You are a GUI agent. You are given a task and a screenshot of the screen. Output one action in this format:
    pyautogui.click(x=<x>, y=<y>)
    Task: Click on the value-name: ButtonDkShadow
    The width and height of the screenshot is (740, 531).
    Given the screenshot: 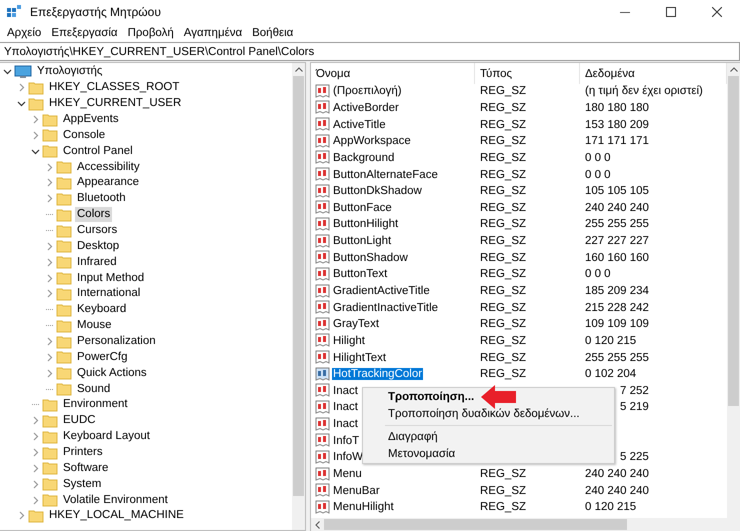 What is the action you would take?
    pyautogui.click(x=377, y=191)
    